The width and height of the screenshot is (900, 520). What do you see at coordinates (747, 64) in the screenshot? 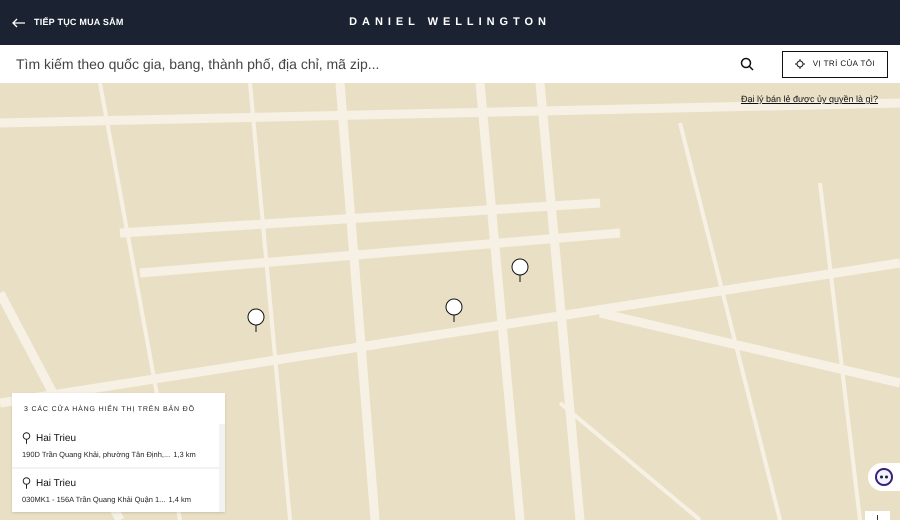
I see `search-icon` at bounding box center [747, 64].